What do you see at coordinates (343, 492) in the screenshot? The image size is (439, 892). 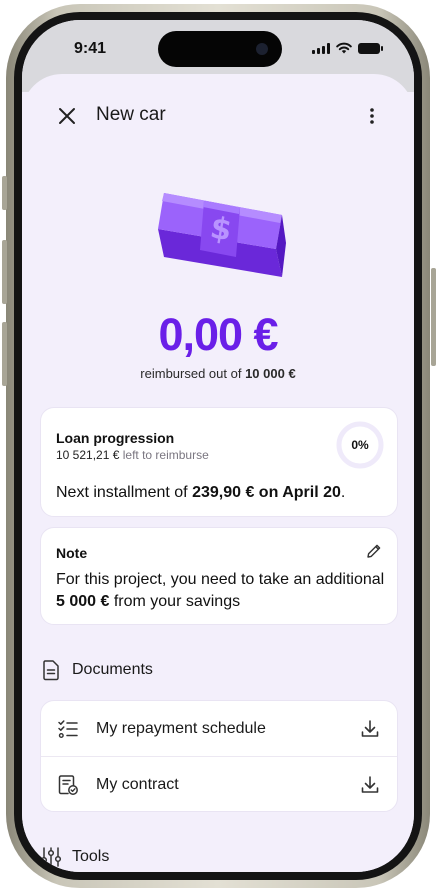 I see `next-suffix: .` at bounding box center [343, 492].